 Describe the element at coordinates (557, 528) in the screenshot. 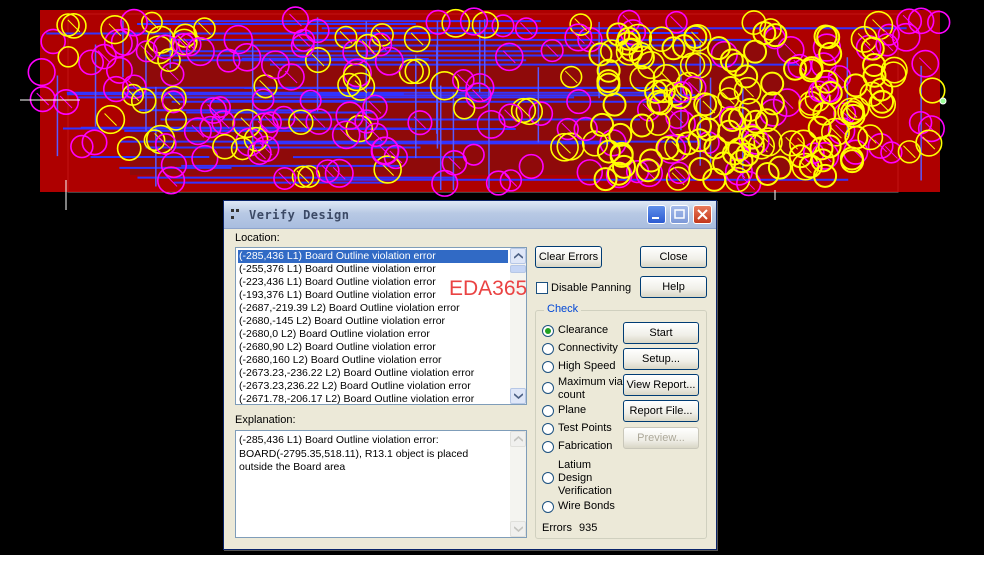

I see `errors-label: Errors` at that location.